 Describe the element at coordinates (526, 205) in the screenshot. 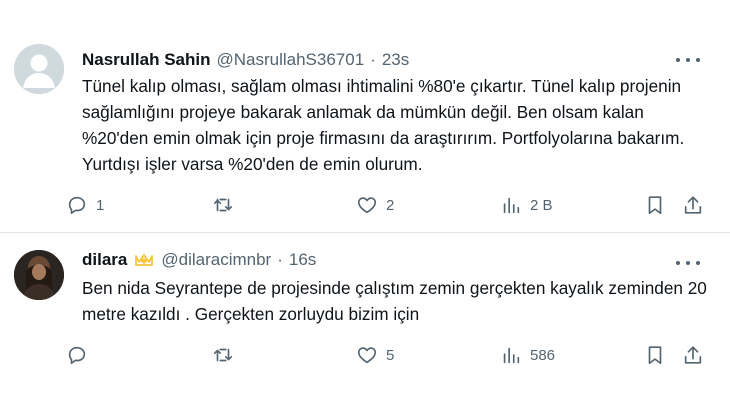

I see `views-button: 2 B` at that location.